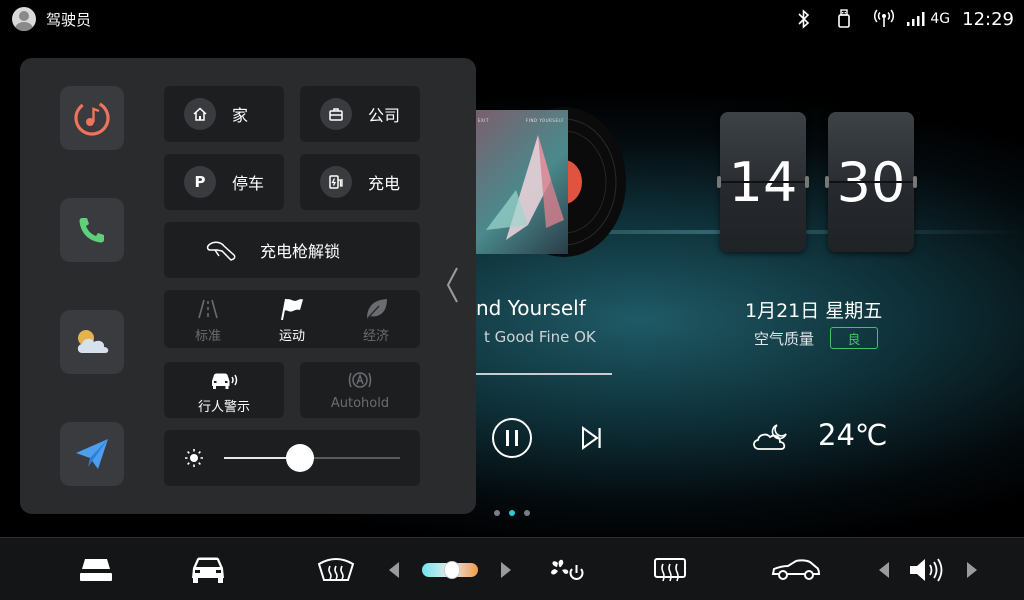 This screenshot has height=600, width=1024. I want to click on pause-icon, so click(512, 438).